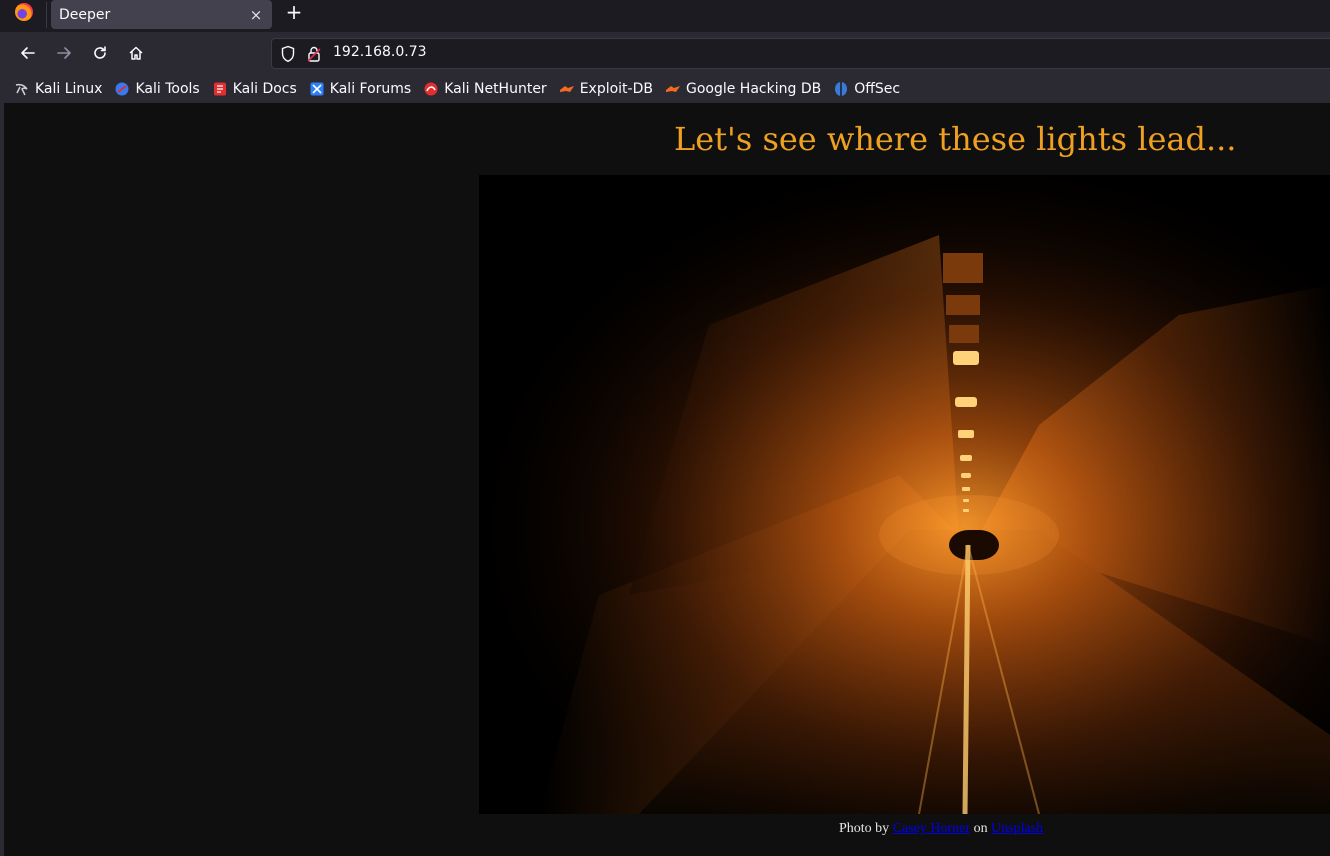 Image resolution: width=1330 pixels, height=856 pixels. Describe the element at coordinates (220, 89) in the screenshot. I see `kali-docs-icon` at that location.